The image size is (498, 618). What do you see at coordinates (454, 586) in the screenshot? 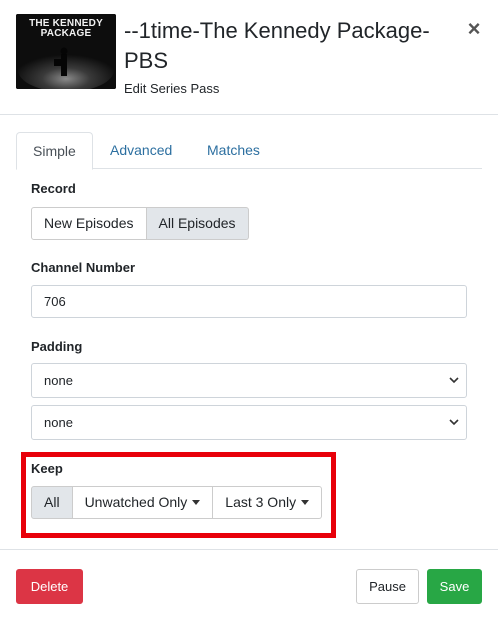
I see `save-button: Save` at bounding box center [454, 586].